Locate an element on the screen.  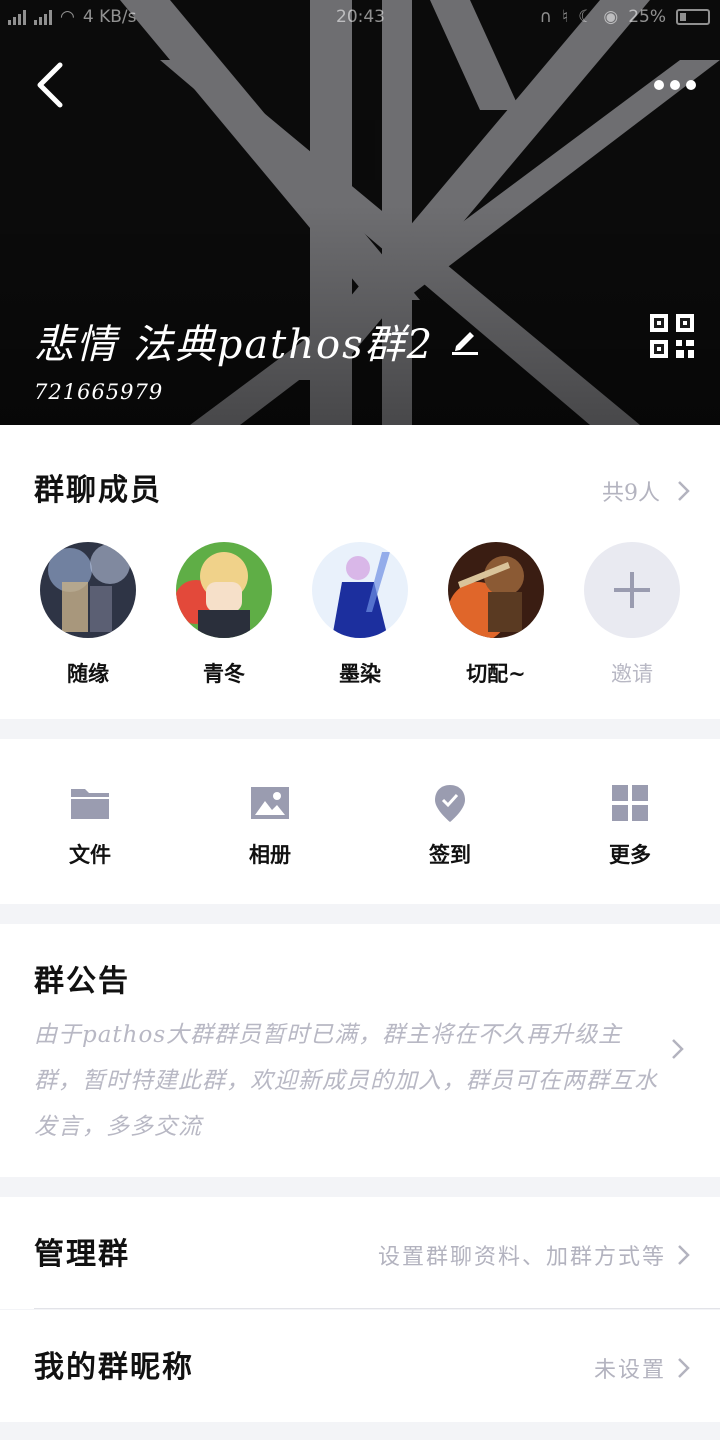
group-nickname-row: 我的群昵称 未设置 is located at coordinates (360, 1366).